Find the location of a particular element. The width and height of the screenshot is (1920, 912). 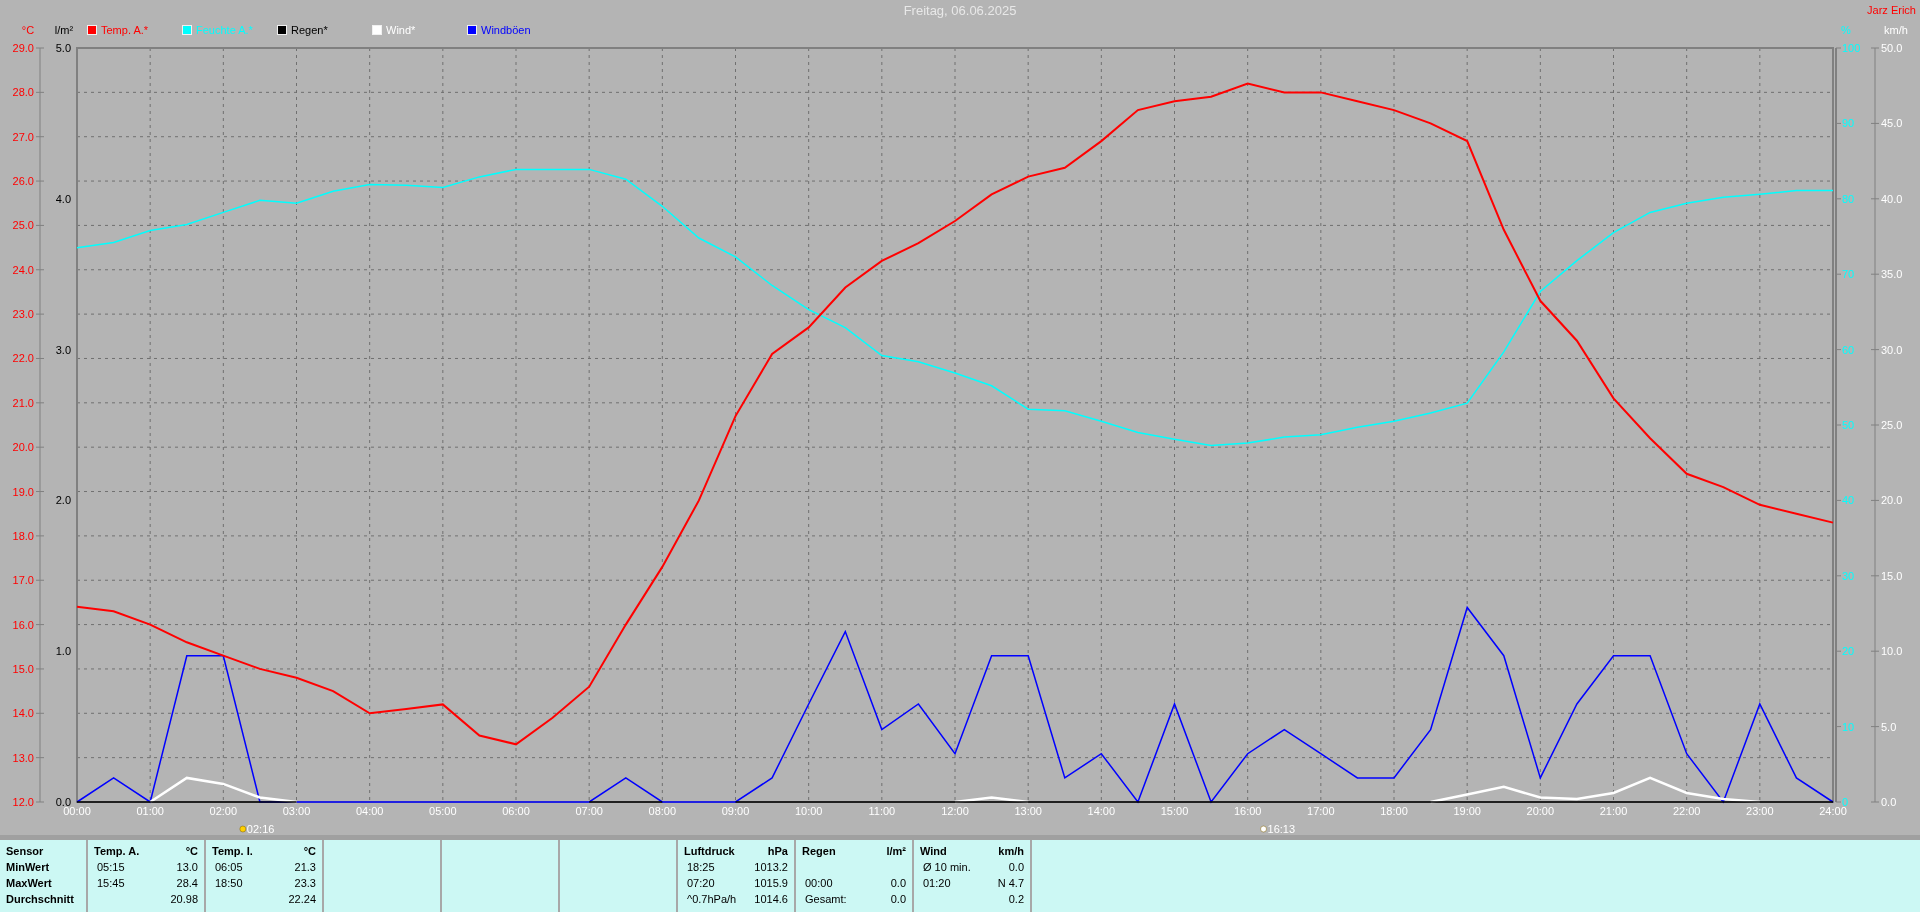

axis-label: 04:00 is located at coordinates (369, 811).